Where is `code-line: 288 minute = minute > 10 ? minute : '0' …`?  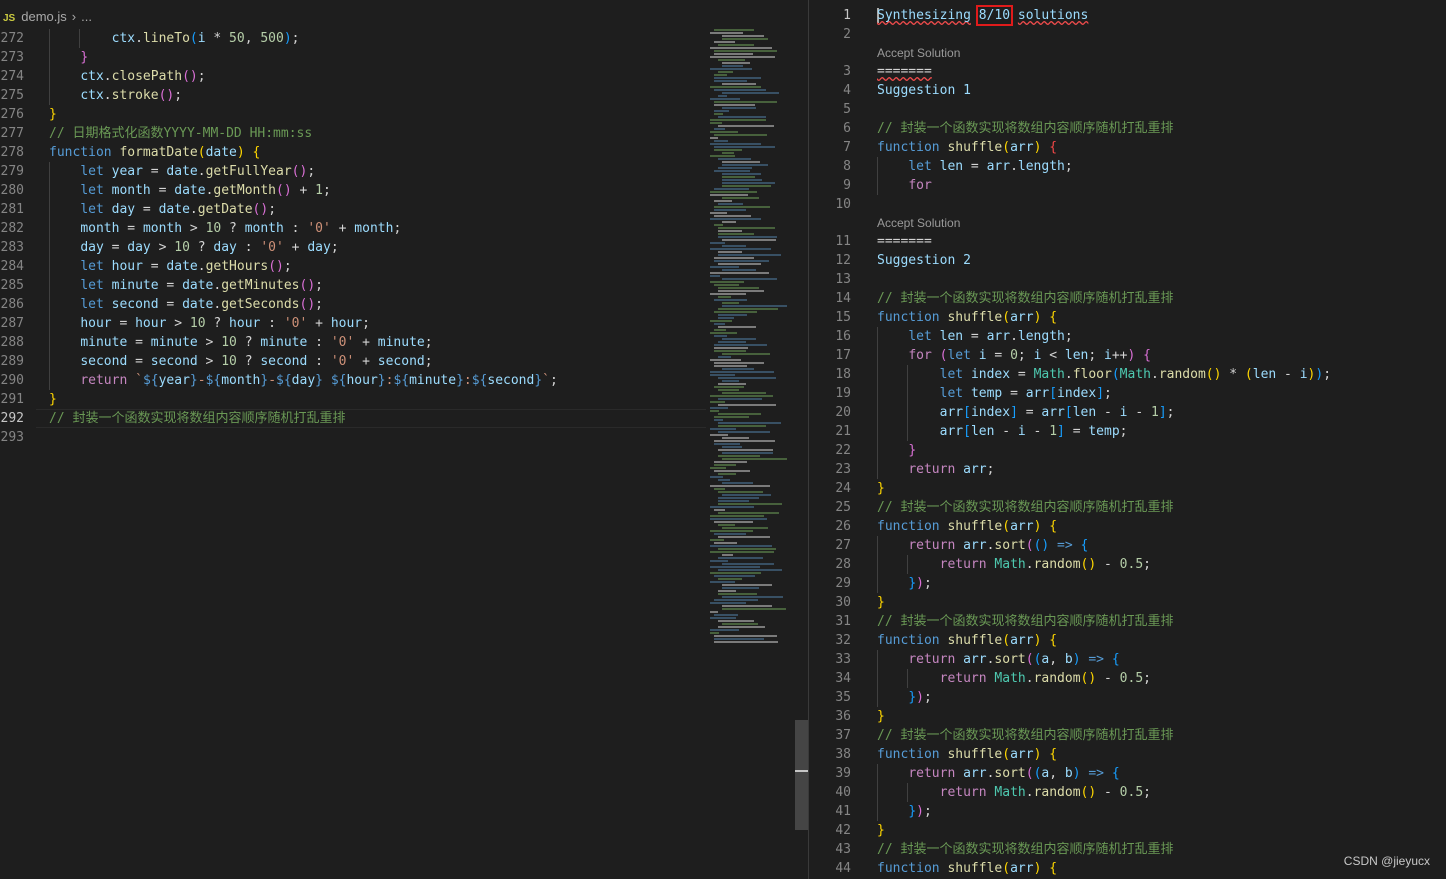 code-line: 288 minute = minute > 10 ? minute : '0' … is located at coordinates (216, 342).